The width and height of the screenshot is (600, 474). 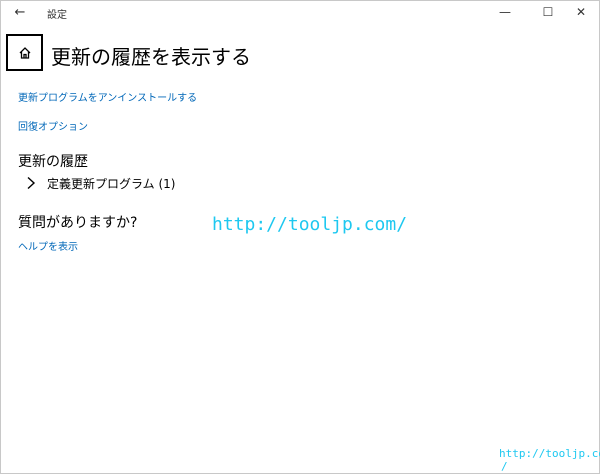 I want to click on corner-watermark-text: http://tooljp.com, so click(x=549, y=453).